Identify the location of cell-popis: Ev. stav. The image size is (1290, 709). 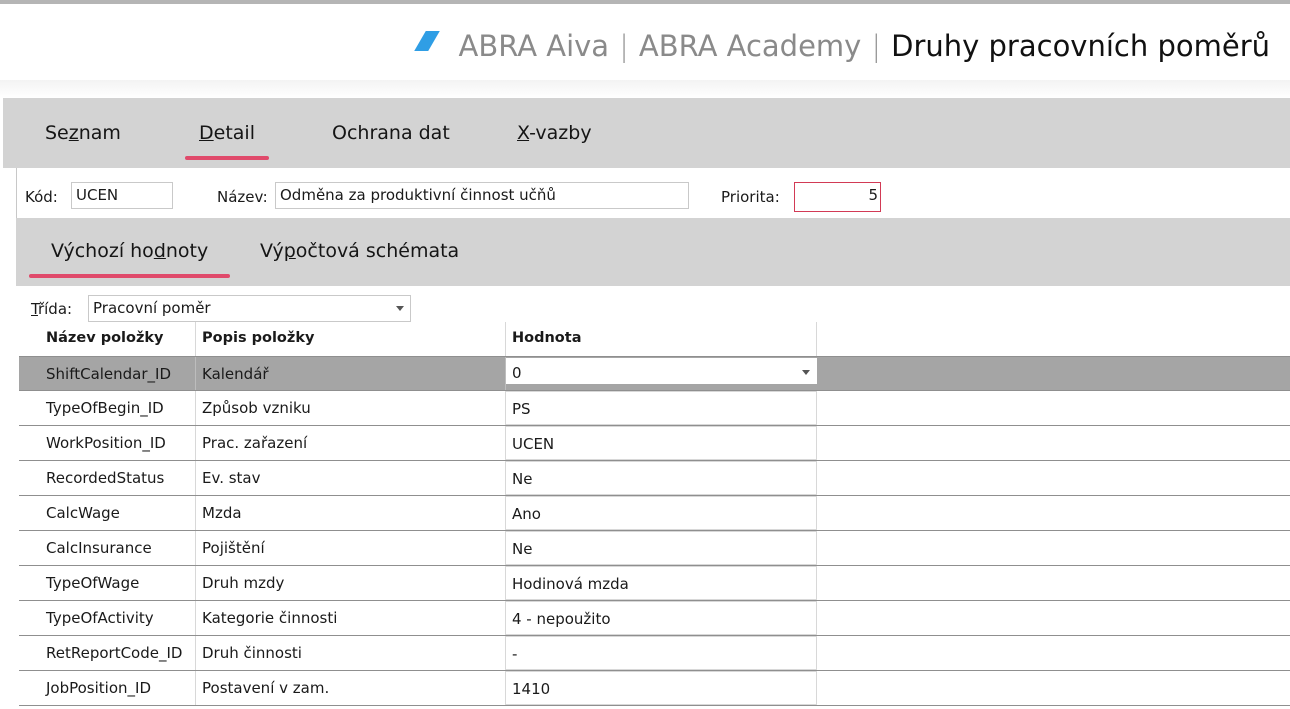
(351, 478).